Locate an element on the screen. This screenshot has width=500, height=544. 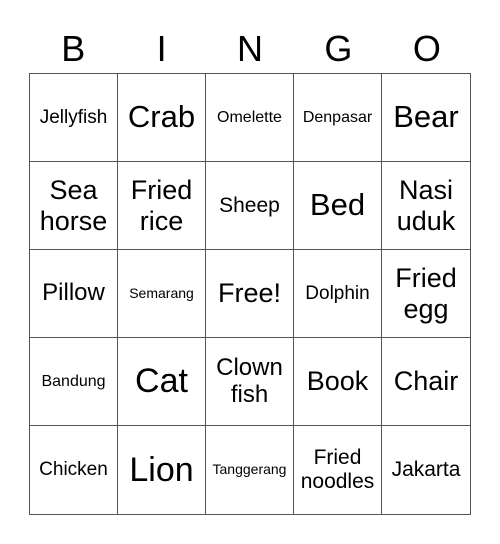
bingo-cell: Jellyfish is located at coordinates (74, 118).